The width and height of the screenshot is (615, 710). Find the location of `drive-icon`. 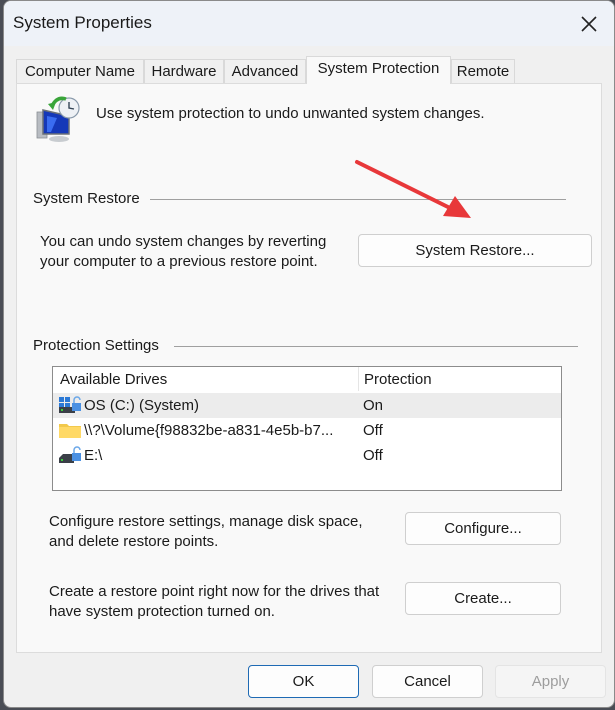

drive-icon is located at coordinates (70, 455).